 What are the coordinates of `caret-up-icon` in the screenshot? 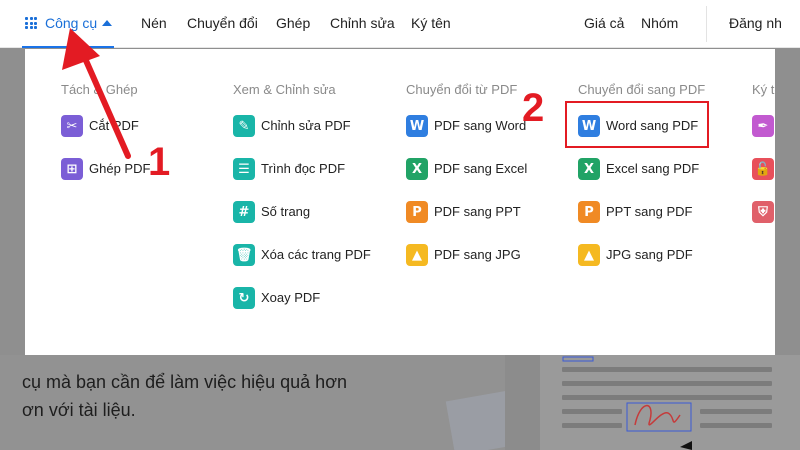 It's located at (107, 23).